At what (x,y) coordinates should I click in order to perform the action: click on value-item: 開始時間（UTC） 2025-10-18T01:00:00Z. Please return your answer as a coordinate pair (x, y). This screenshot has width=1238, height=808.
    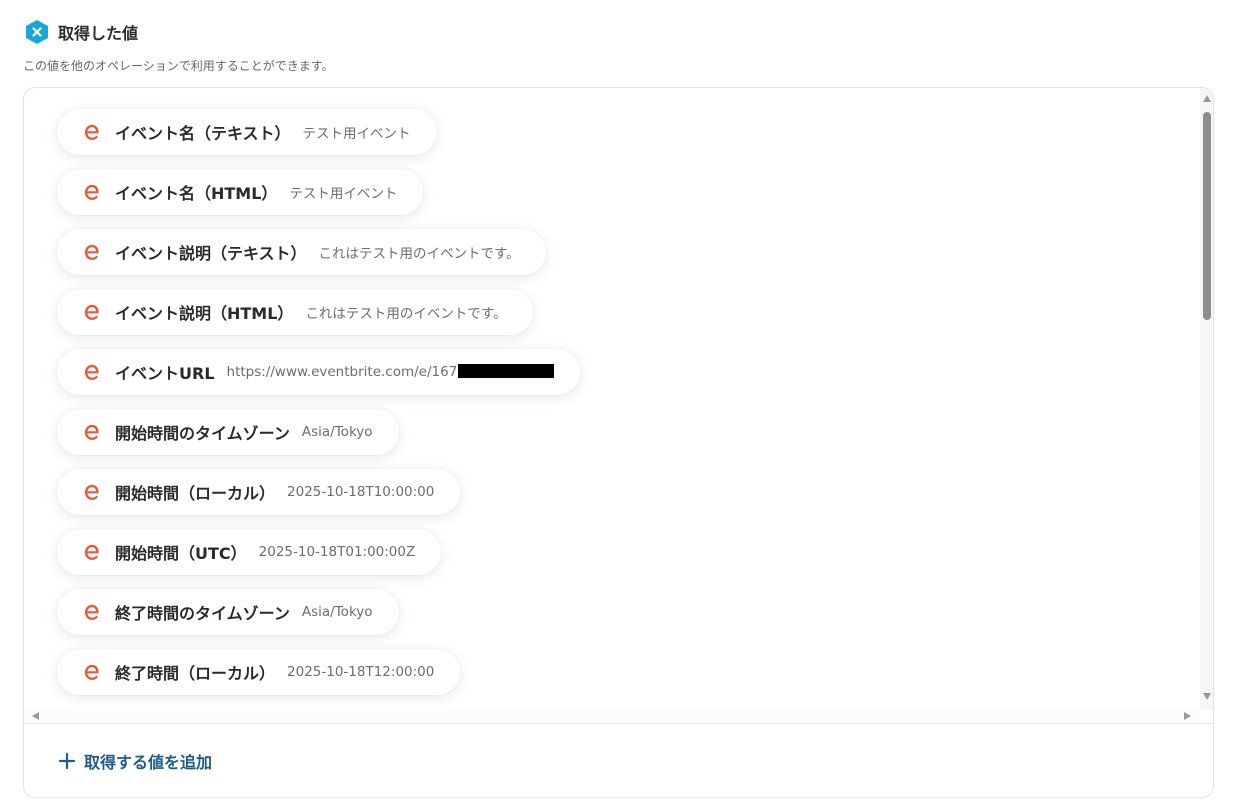
    Looking at the image, I should click on (249, 552).